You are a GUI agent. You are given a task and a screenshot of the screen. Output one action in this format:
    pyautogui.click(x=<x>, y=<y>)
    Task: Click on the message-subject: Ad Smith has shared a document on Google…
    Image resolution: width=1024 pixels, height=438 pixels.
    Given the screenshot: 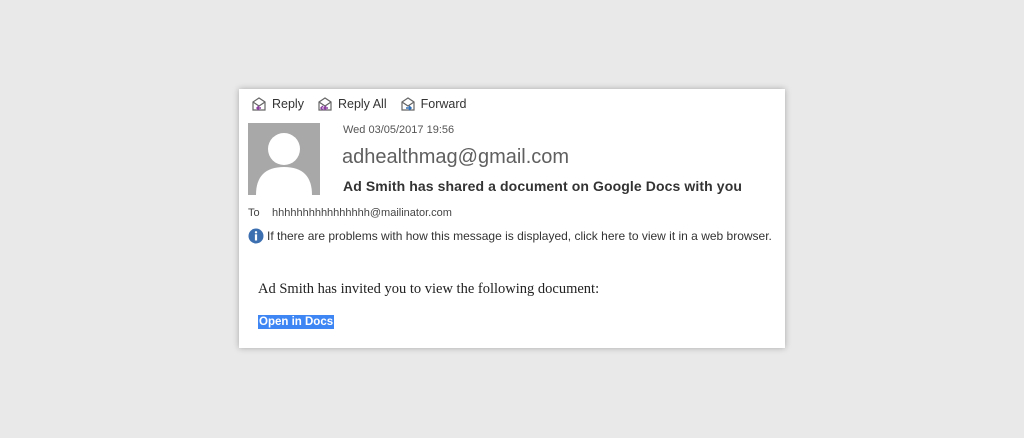 What is the action you would take?
    pyautogui.click(x=542, y=186)
    